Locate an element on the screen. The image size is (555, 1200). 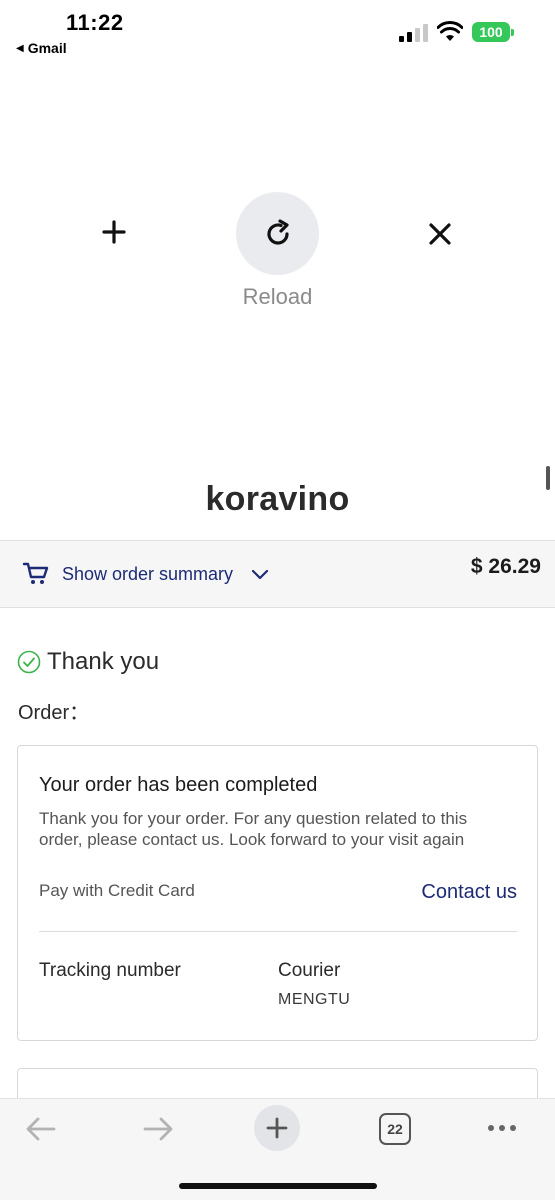
tracking-number-label: Tracking number is located at coordinates (110, 970).